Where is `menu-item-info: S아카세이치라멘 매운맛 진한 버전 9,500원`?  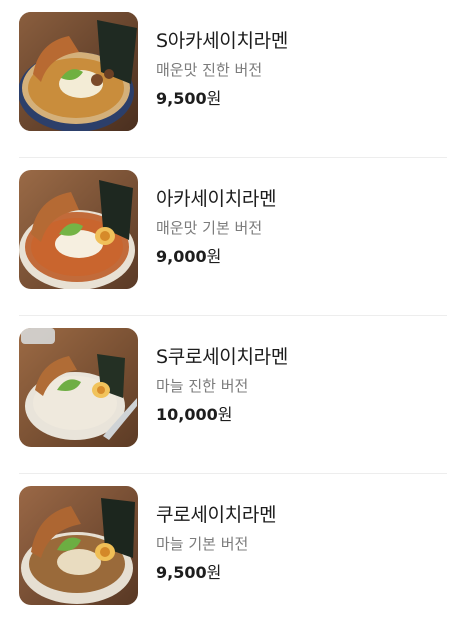 menu-item-info: S아카세이치라멘 매운맛 진한 버전 9,500원 is located at coordinates (222, 69).